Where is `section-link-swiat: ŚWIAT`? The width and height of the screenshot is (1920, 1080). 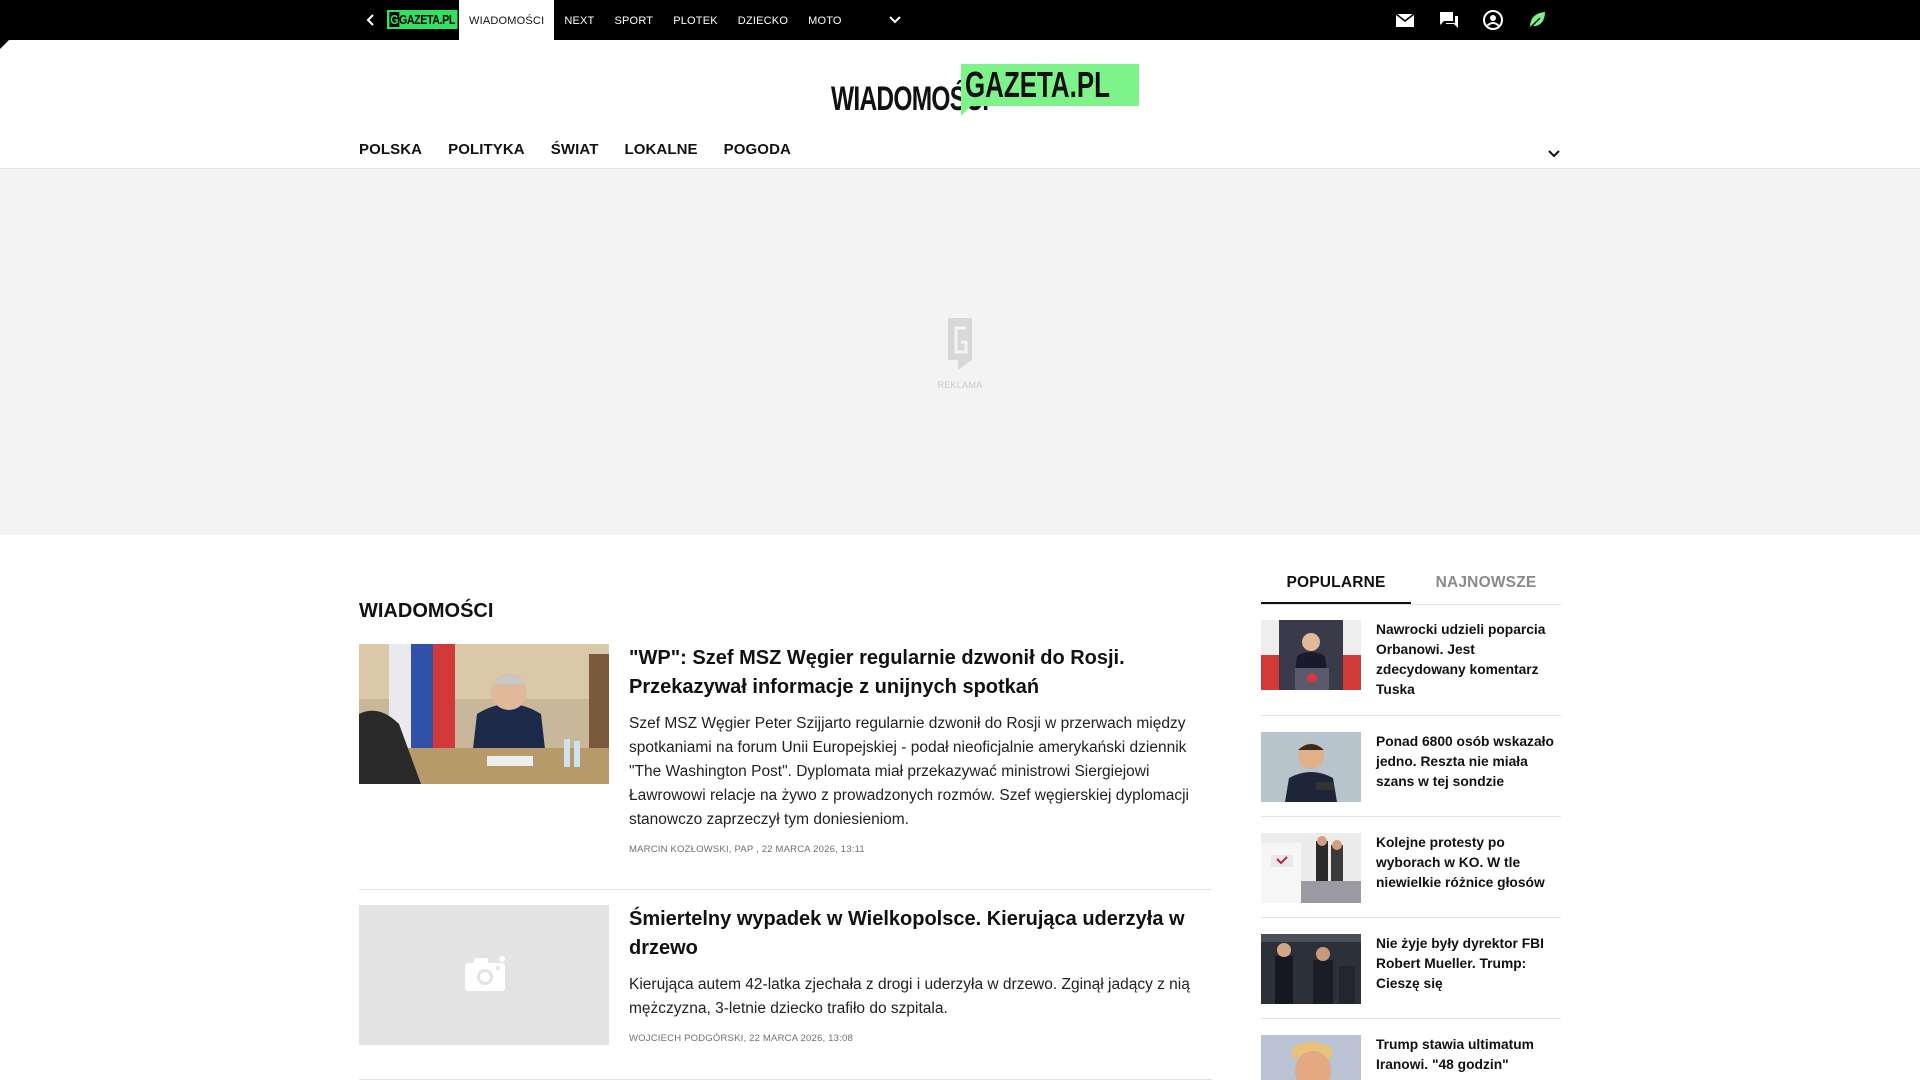 section-link-swiat: ŚWIAT is located at coordinates (575, 149).